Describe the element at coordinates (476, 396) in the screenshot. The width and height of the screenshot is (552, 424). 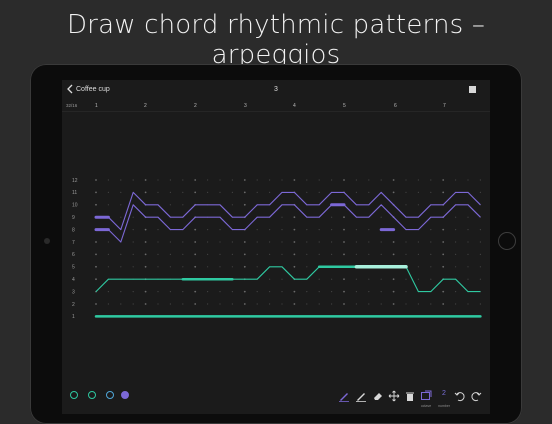
I see `redo-icon` at that location.